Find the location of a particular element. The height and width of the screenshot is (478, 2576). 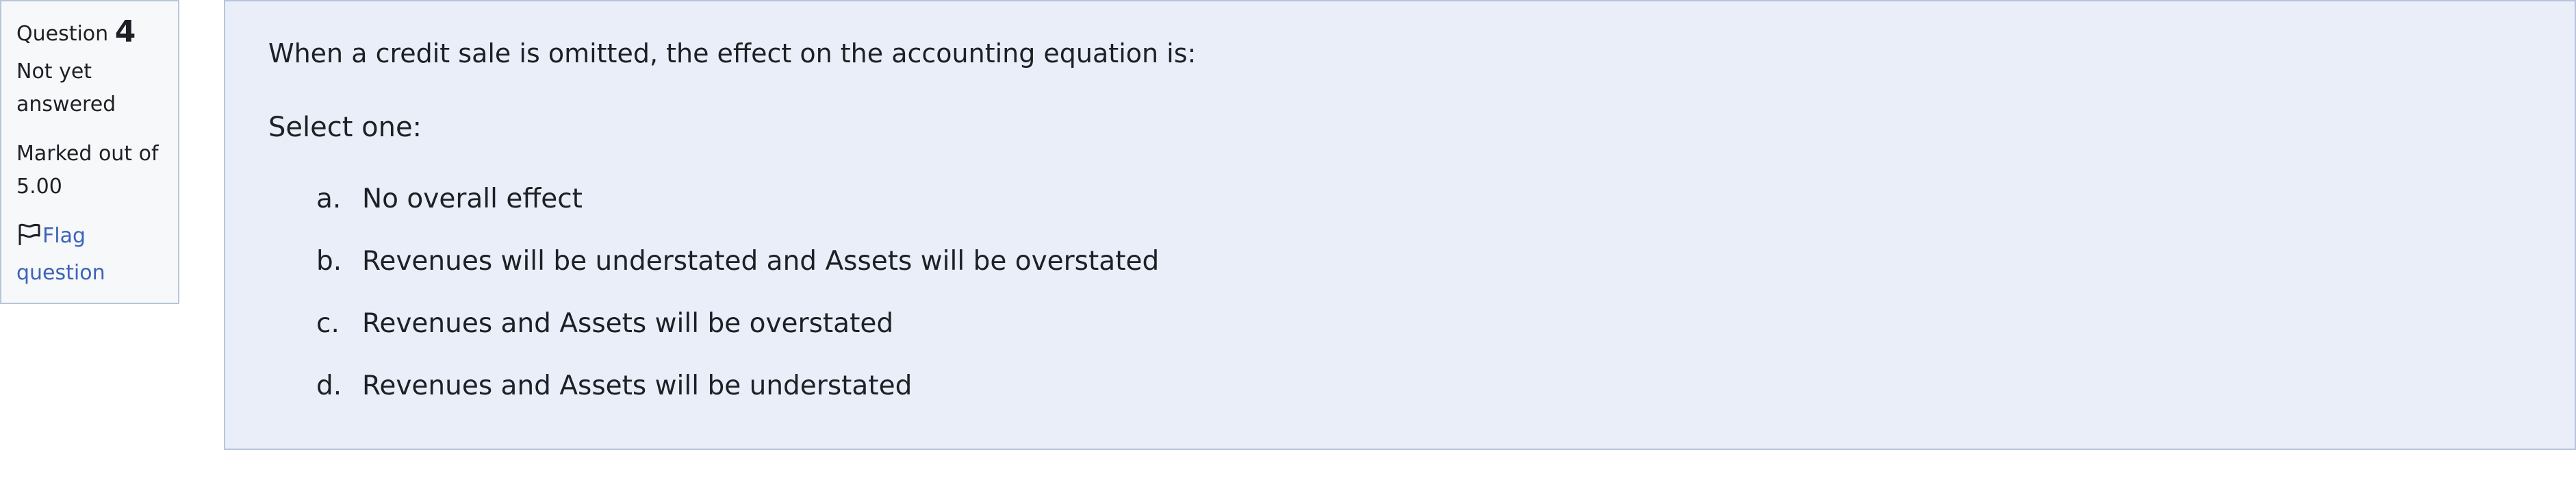

flag-question-label-line1: Flag is located at coordinates (64, 236).